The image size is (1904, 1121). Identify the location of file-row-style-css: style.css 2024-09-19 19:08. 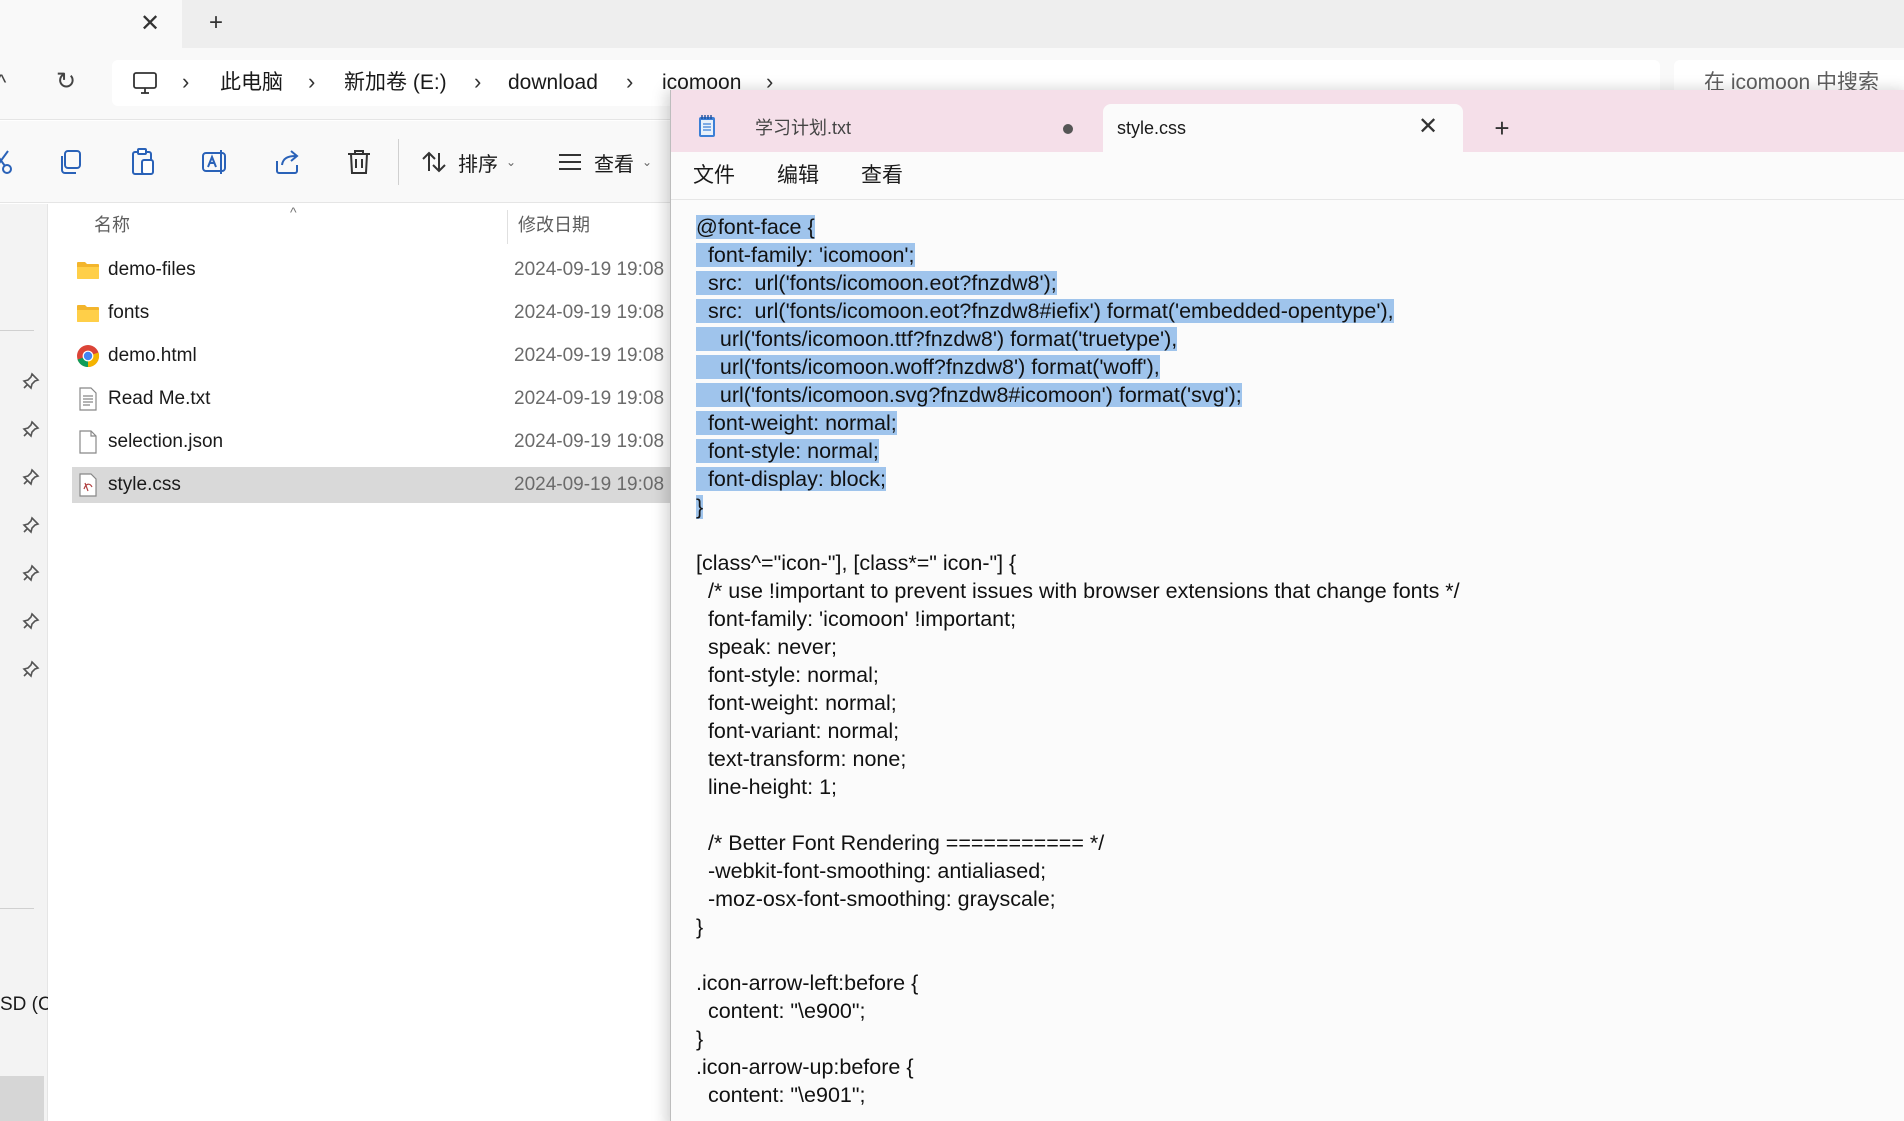
(392, 485).